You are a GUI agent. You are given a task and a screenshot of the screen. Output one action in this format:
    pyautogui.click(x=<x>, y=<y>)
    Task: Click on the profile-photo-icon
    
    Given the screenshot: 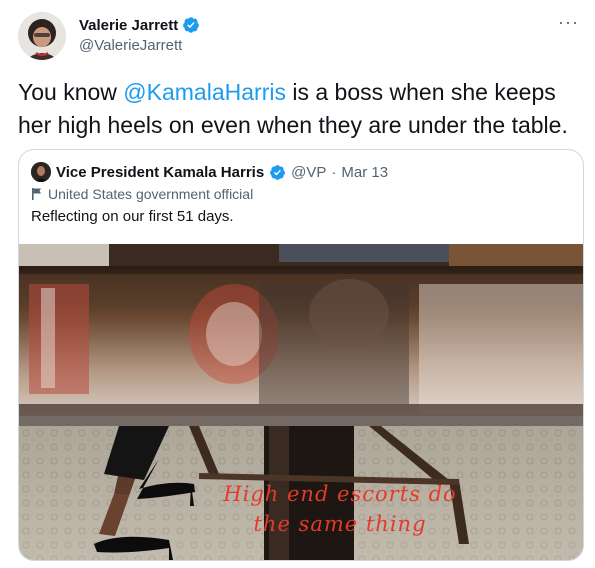 What is the action you would take?
    pyautogui.click(x=42, y=36)
    